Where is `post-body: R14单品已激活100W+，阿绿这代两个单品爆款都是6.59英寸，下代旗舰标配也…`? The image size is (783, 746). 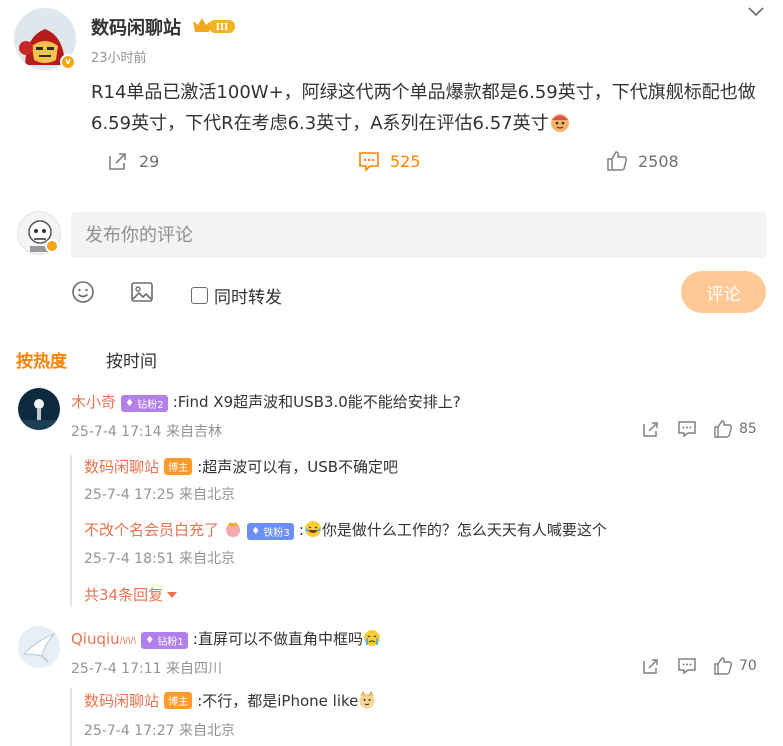
post-body: R14单品已激活100W+，阿绿这代两个单品爆款都是6.59英寸，下代旗舰标配也… is located at coordinates (431, 108).